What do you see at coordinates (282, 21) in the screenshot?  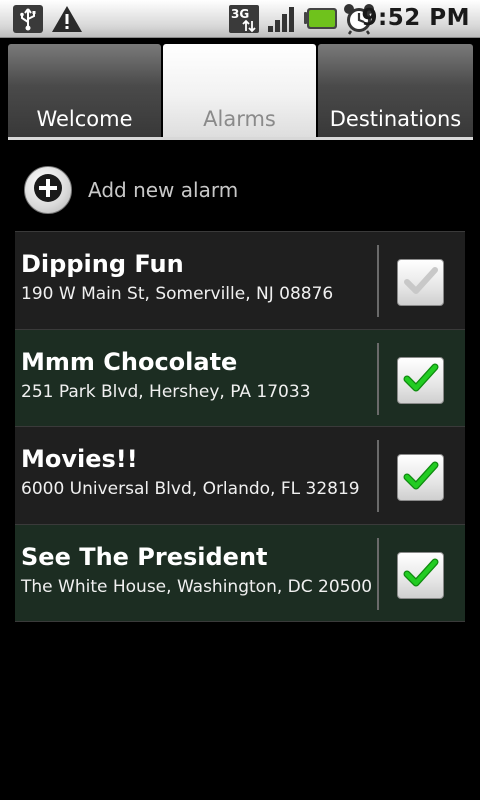 I see `signal-icon` at bounding box center [282, 21].